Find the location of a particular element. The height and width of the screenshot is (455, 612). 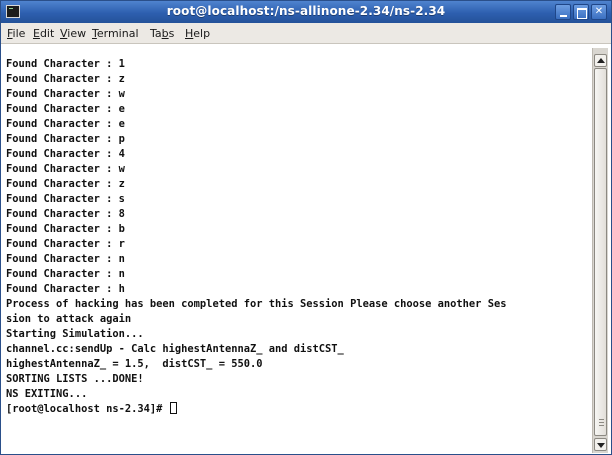

menu-edit: Edit is located at coordinates (43, 33).